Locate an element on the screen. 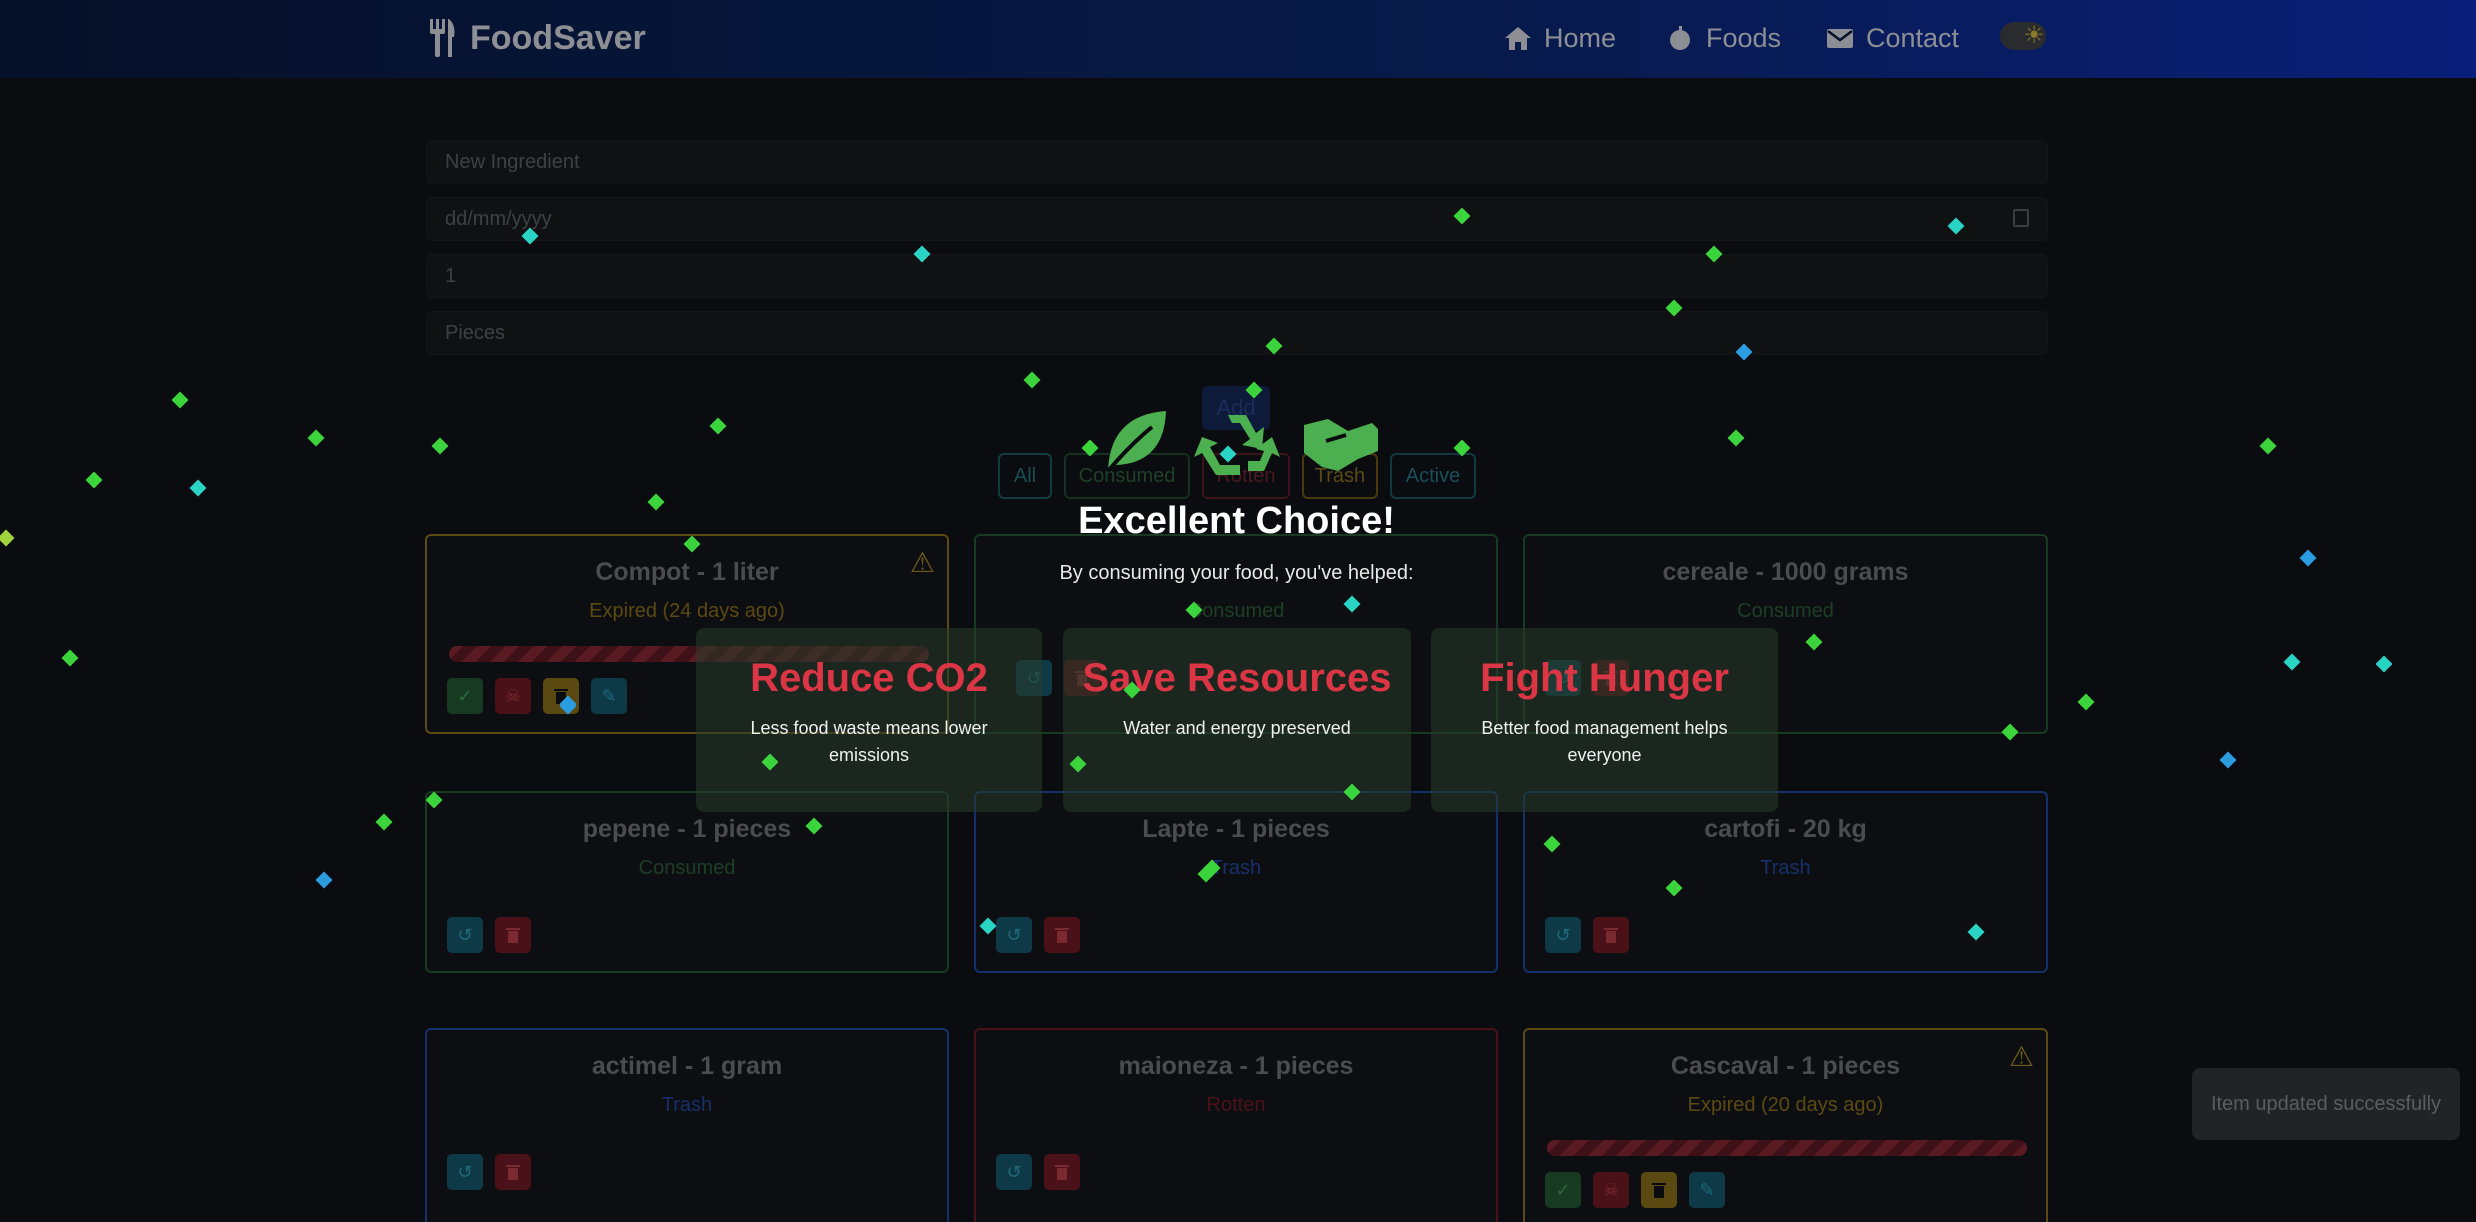 Image resolution: width=2476 pixels, height=1222 pixels. modal-subtitle: By consuming your food, you've helped: is located at coordinates (1236, 573).